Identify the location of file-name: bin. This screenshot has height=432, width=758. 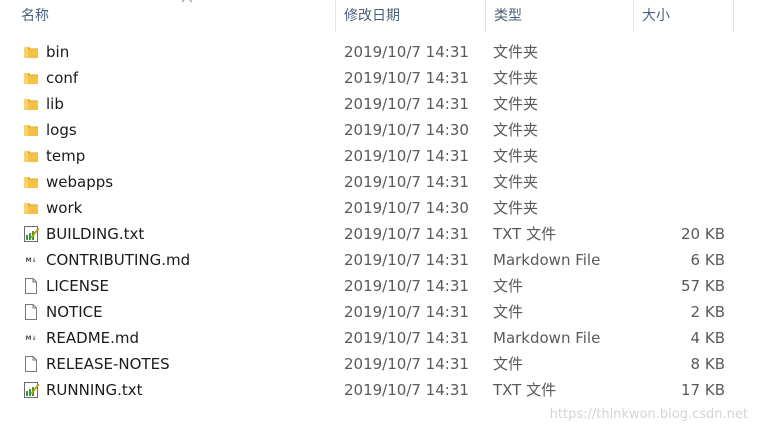
(57, 52).